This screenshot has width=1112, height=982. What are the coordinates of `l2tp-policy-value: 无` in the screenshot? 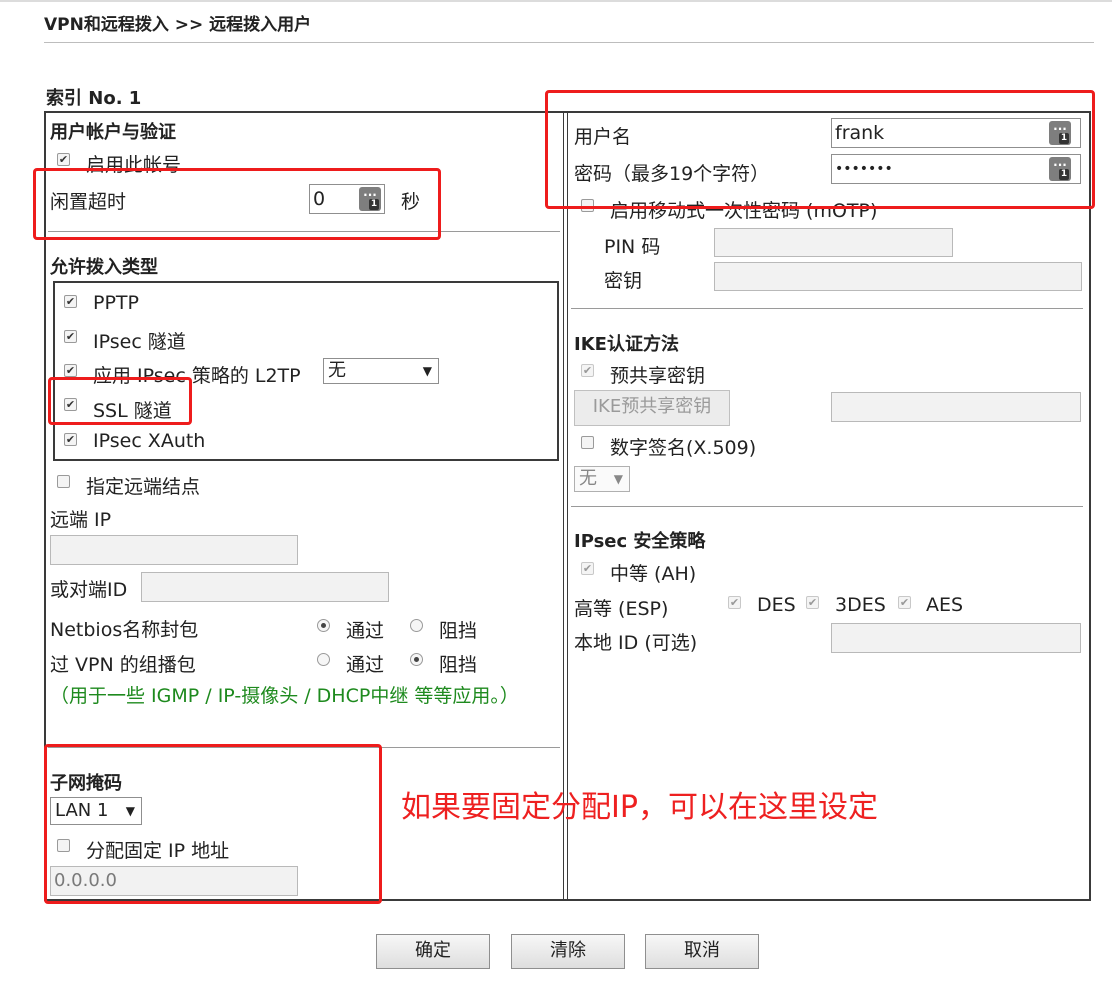 It's located at (337, 370).